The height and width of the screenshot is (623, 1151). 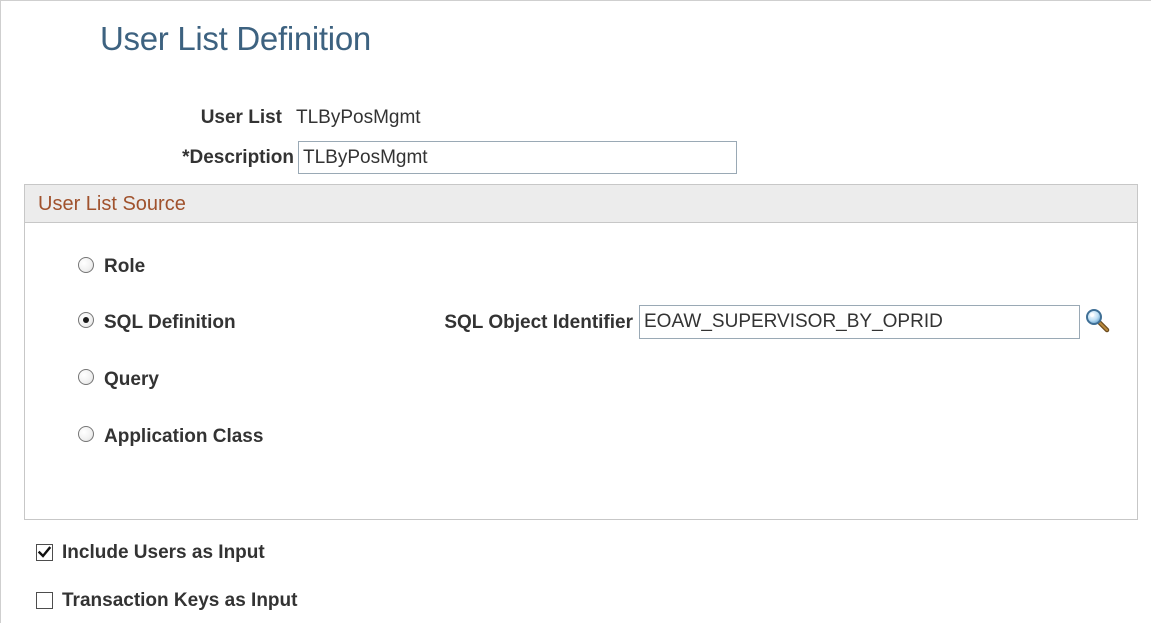 I want to click on description-input, so click(x=517, y=157).